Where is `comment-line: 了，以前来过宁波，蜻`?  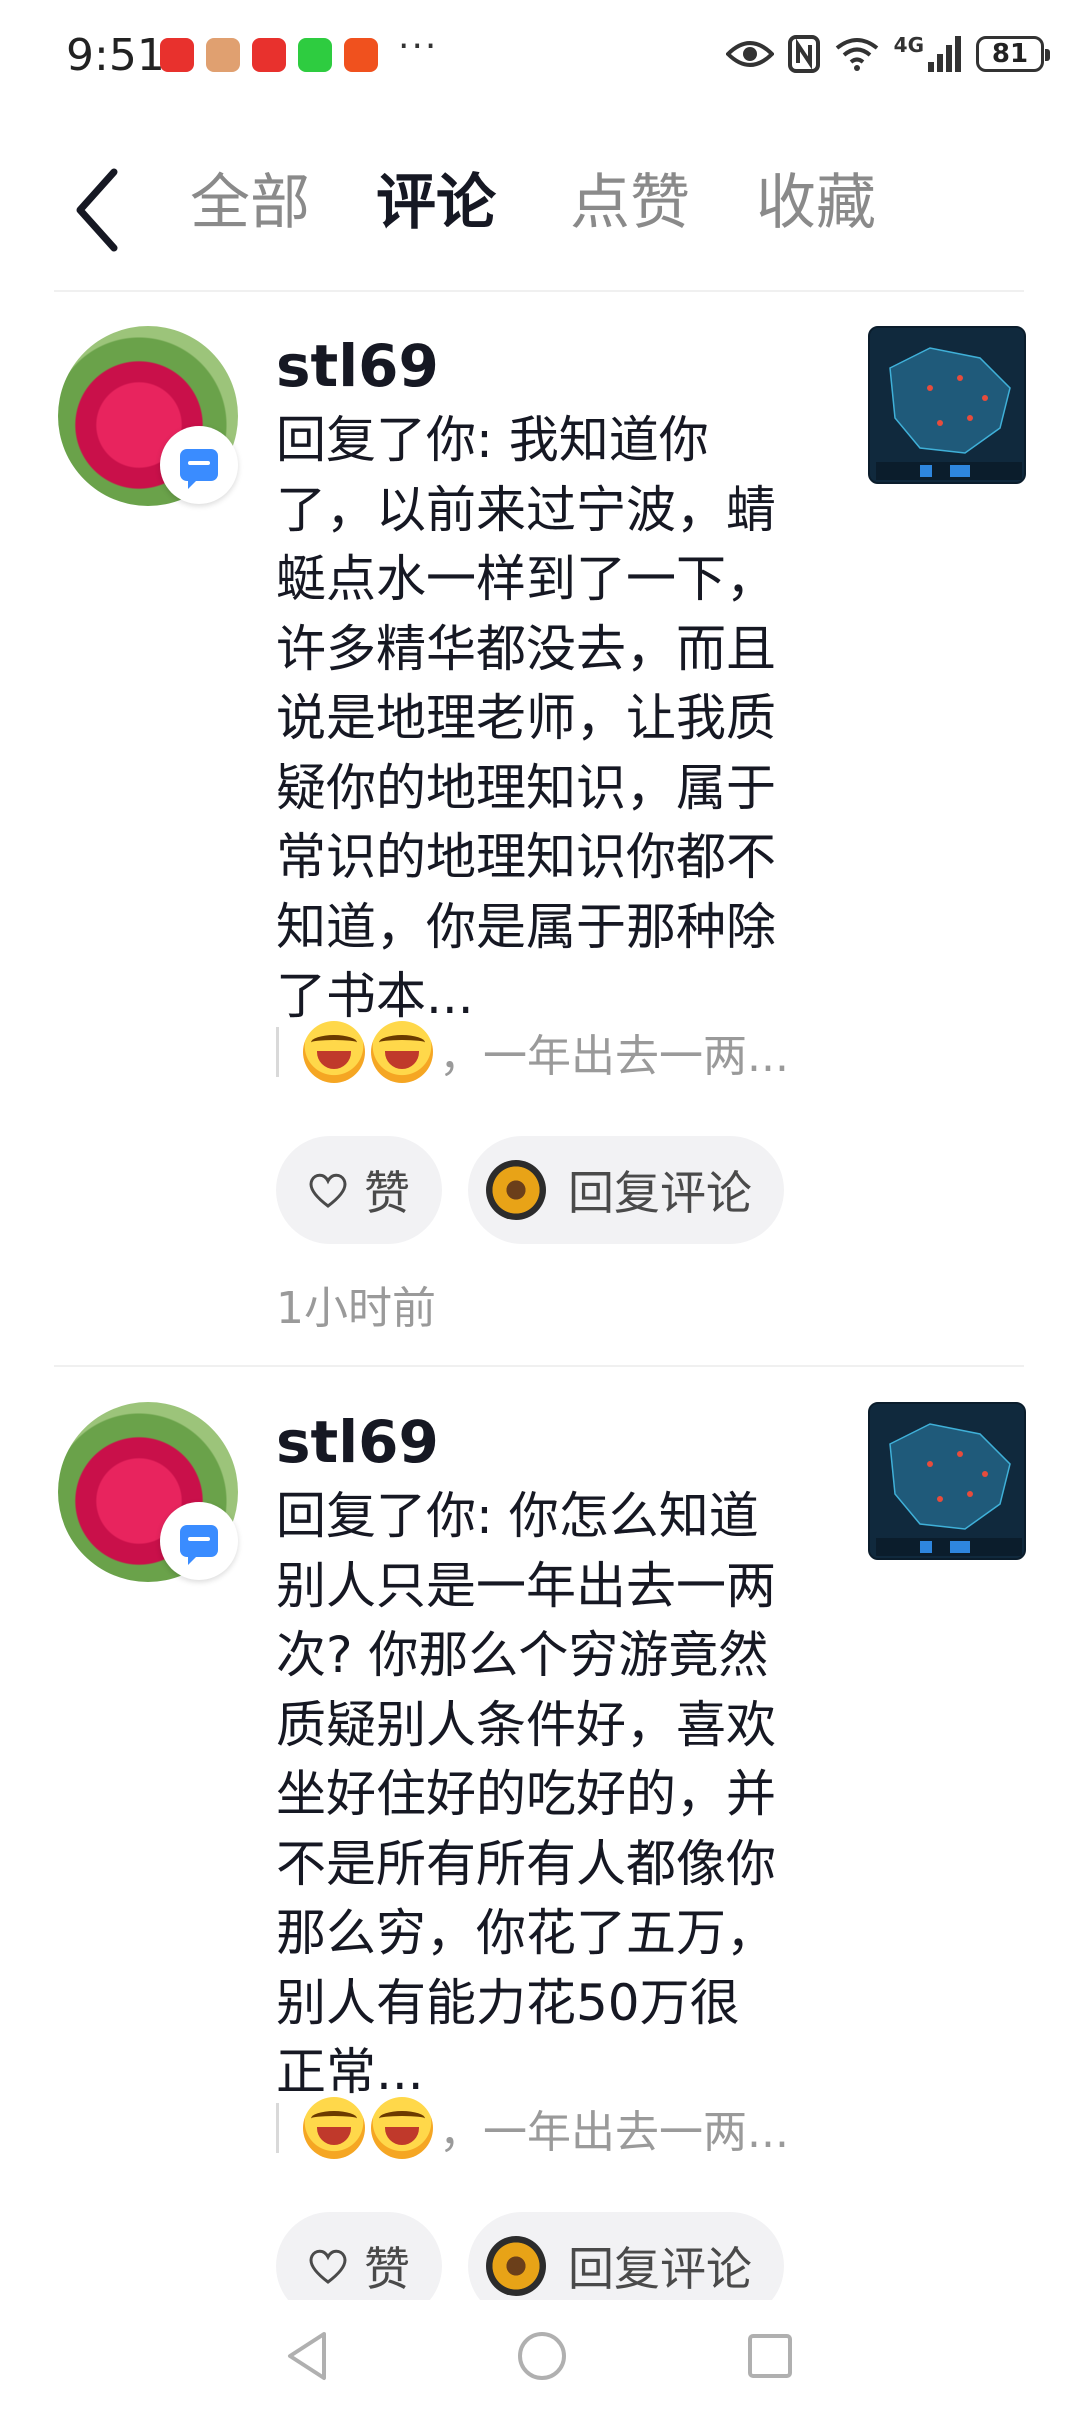 comment-line: 了，以前来过宁波，蜻 is located at coordinates (526, 509).